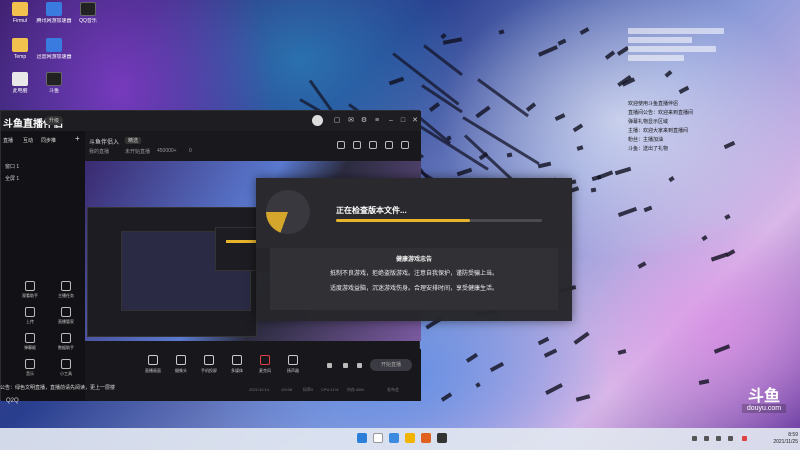 This screenshot has width=800, height=450. Describe the element at coordinates (337, 121) in the screenshot. I see `skin-icon: ▢` at that location.